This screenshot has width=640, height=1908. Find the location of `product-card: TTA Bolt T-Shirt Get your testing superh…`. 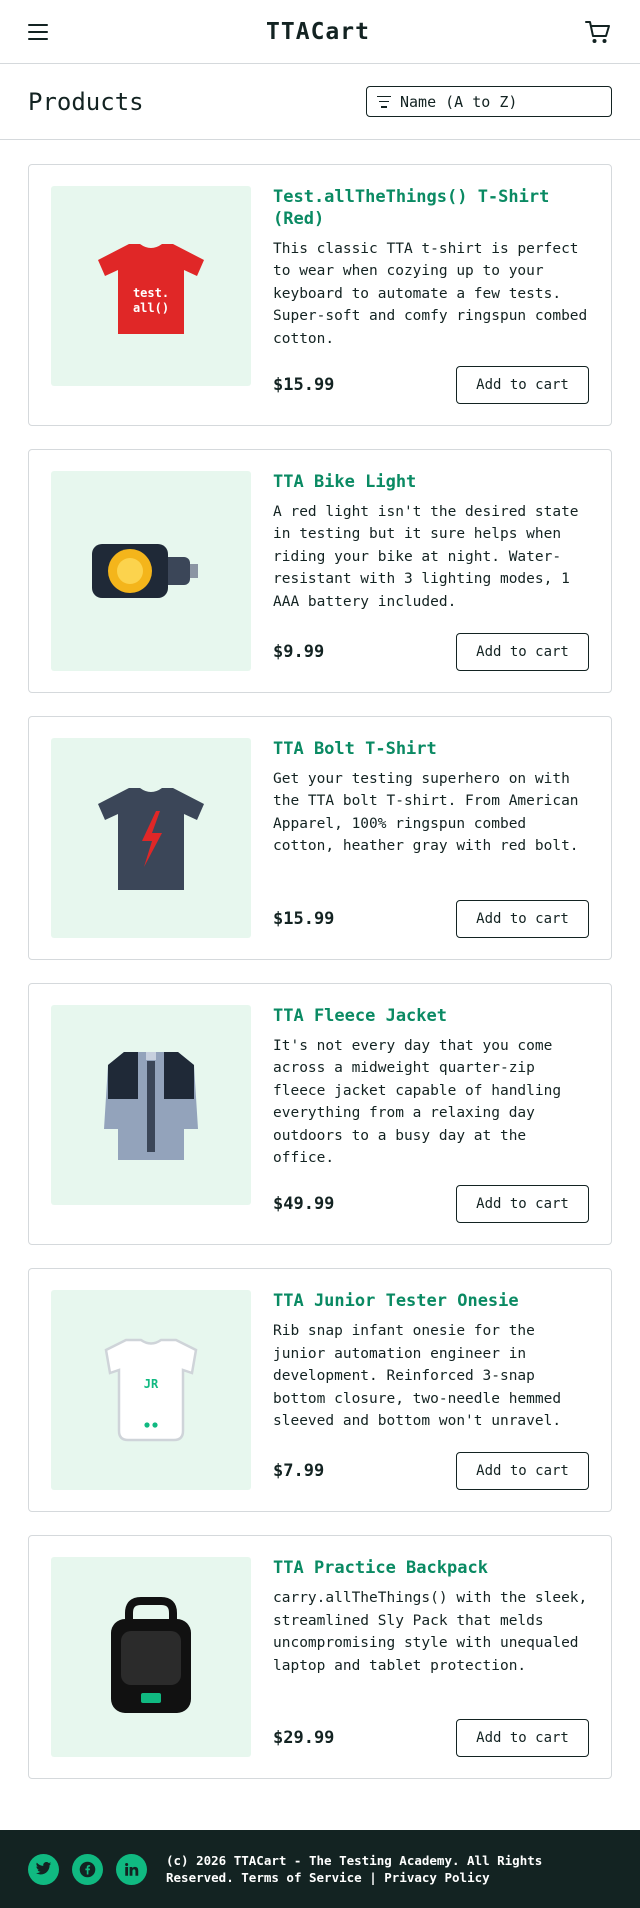

product-card: TTA Bolt T-Shirt Get your testing superh… is located at coordinates (320, 838).